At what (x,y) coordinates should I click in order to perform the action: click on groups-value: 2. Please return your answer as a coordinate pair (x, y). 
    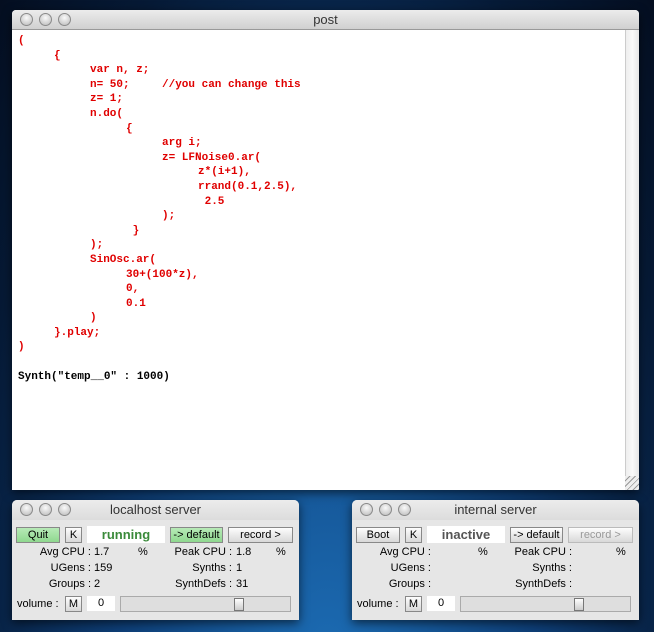
    Looking at the image, I should click on (97, 584).